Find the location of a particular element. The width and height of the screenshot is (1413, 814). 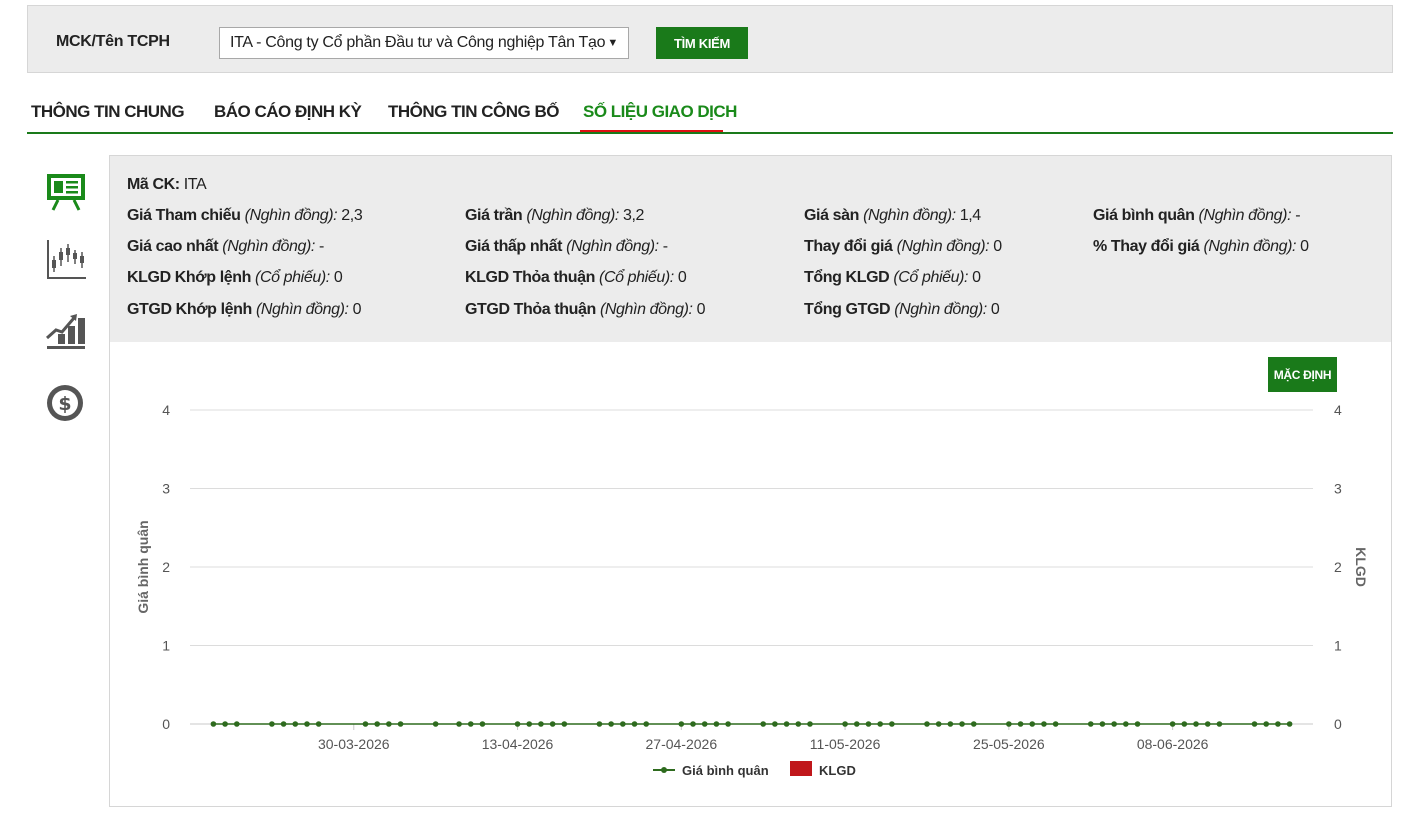

x-tick-label: 11-05-2026 is located at coordinates (845, 744).